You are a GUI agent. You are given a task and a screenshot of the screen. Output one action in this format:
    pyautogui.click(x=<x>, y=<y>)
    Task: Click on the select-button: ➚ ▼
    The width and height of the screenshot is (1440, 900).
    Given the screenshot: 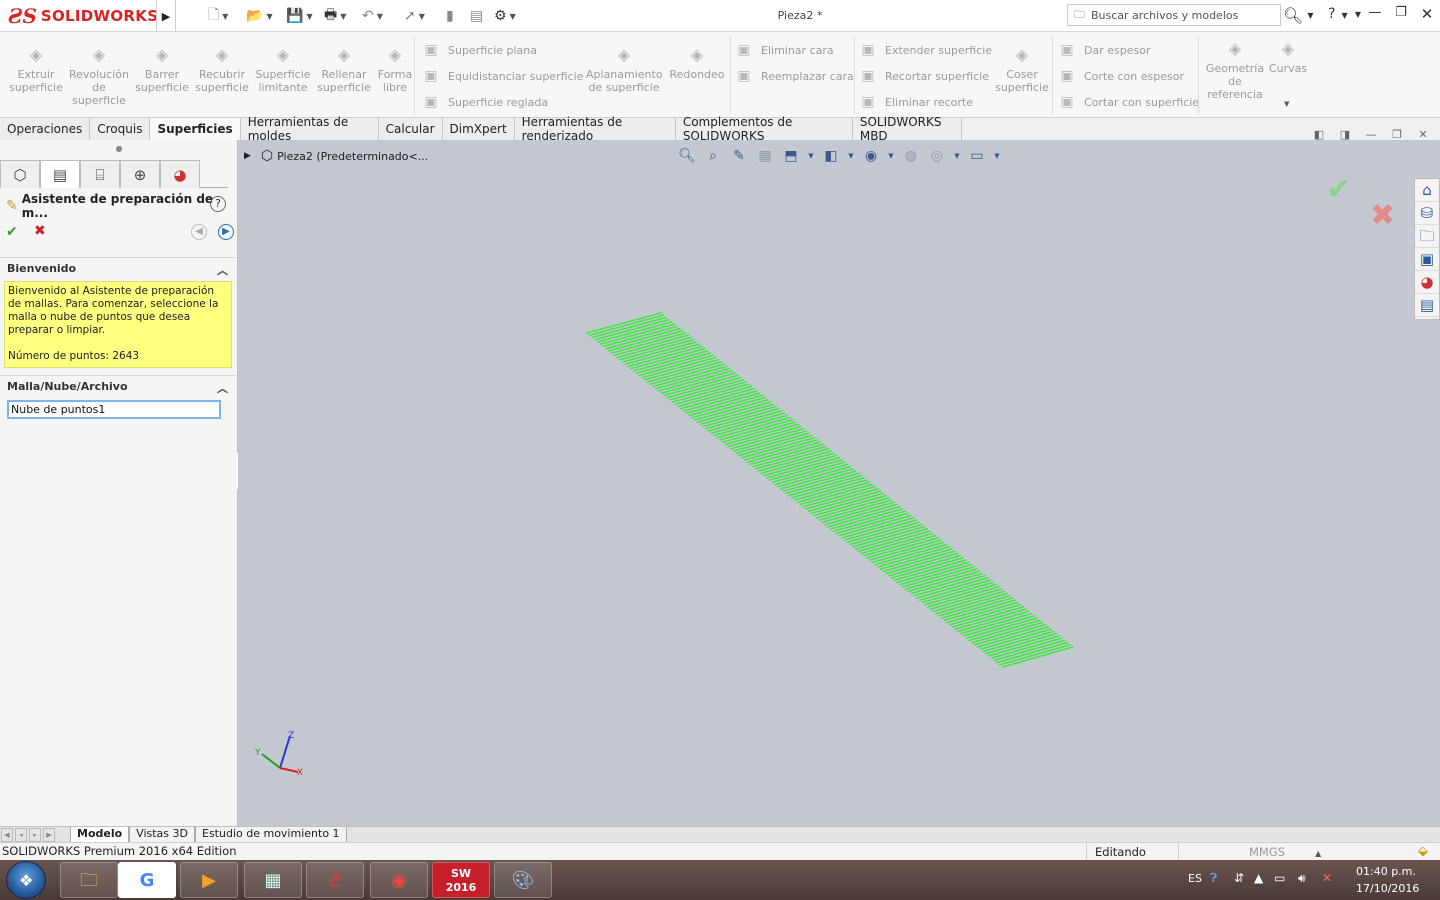 What is the action you would take?
    pyautogui.click(x=414, y=16)
    